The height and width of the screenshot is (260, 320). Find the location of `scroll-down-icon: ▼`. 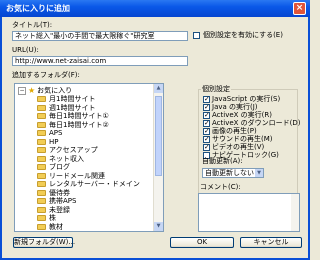

scroll-down-icon: ▼ is located at coordinates (158, 226).